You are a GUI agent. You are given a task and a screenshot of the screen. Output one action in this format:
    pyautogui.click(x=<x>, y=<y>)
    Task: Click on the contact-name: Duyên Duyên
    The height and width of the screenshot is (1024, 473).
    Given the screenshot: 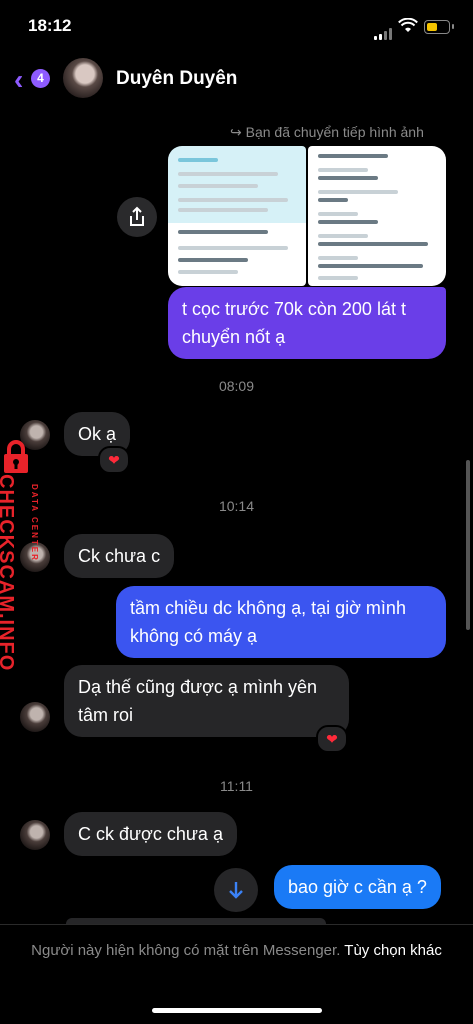 What is the action you would take?
    pyautogui.click(x=176, y=79)
    